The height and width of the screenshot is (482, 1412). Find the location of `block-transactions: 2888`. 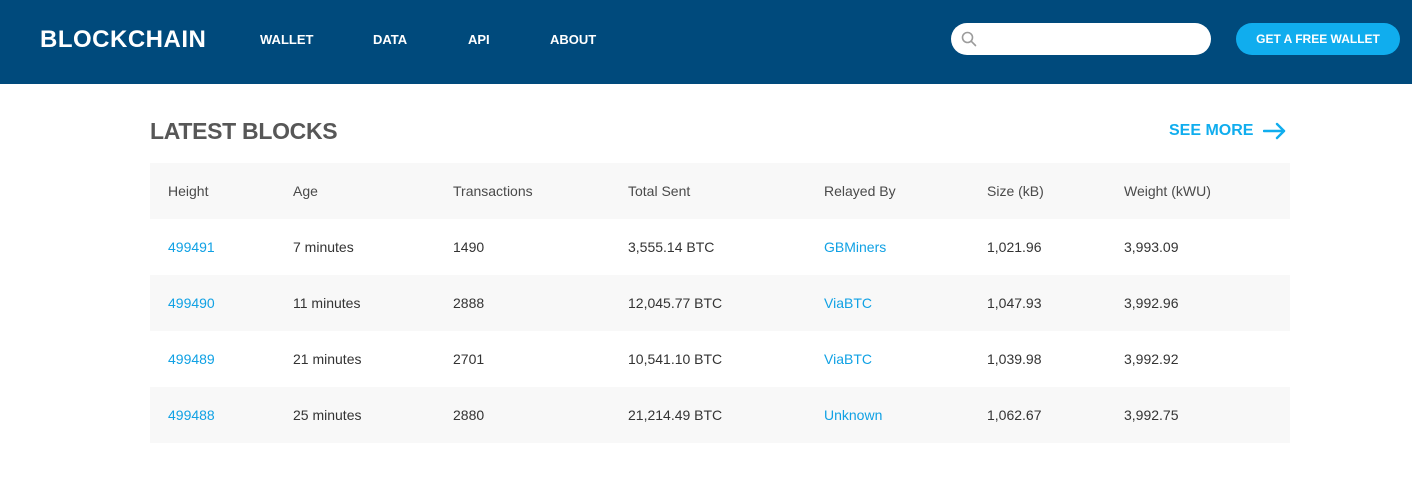

block-transactions: 2888 is located at coordinates (469, 303).